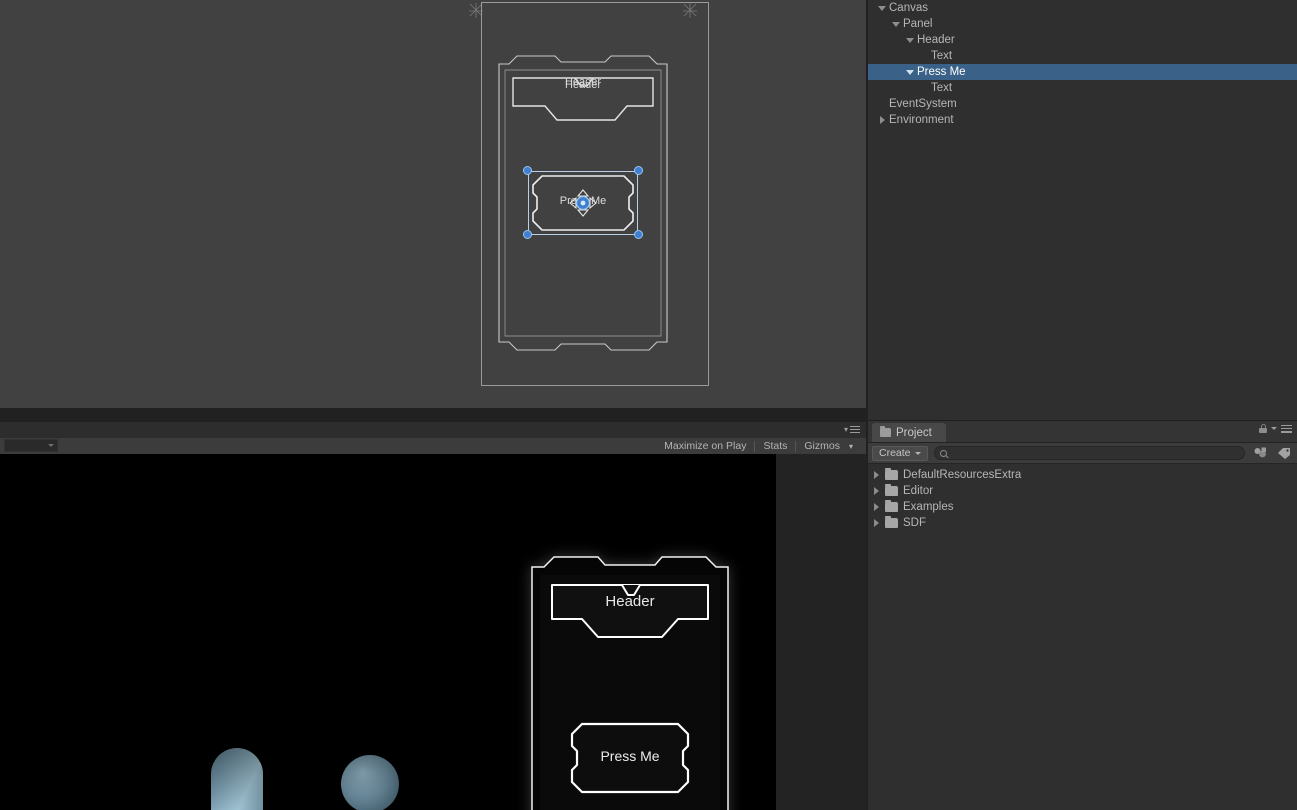  Describe the element at coordinates (370, 782) in the screenshot. I see `sphere-object` at that location.